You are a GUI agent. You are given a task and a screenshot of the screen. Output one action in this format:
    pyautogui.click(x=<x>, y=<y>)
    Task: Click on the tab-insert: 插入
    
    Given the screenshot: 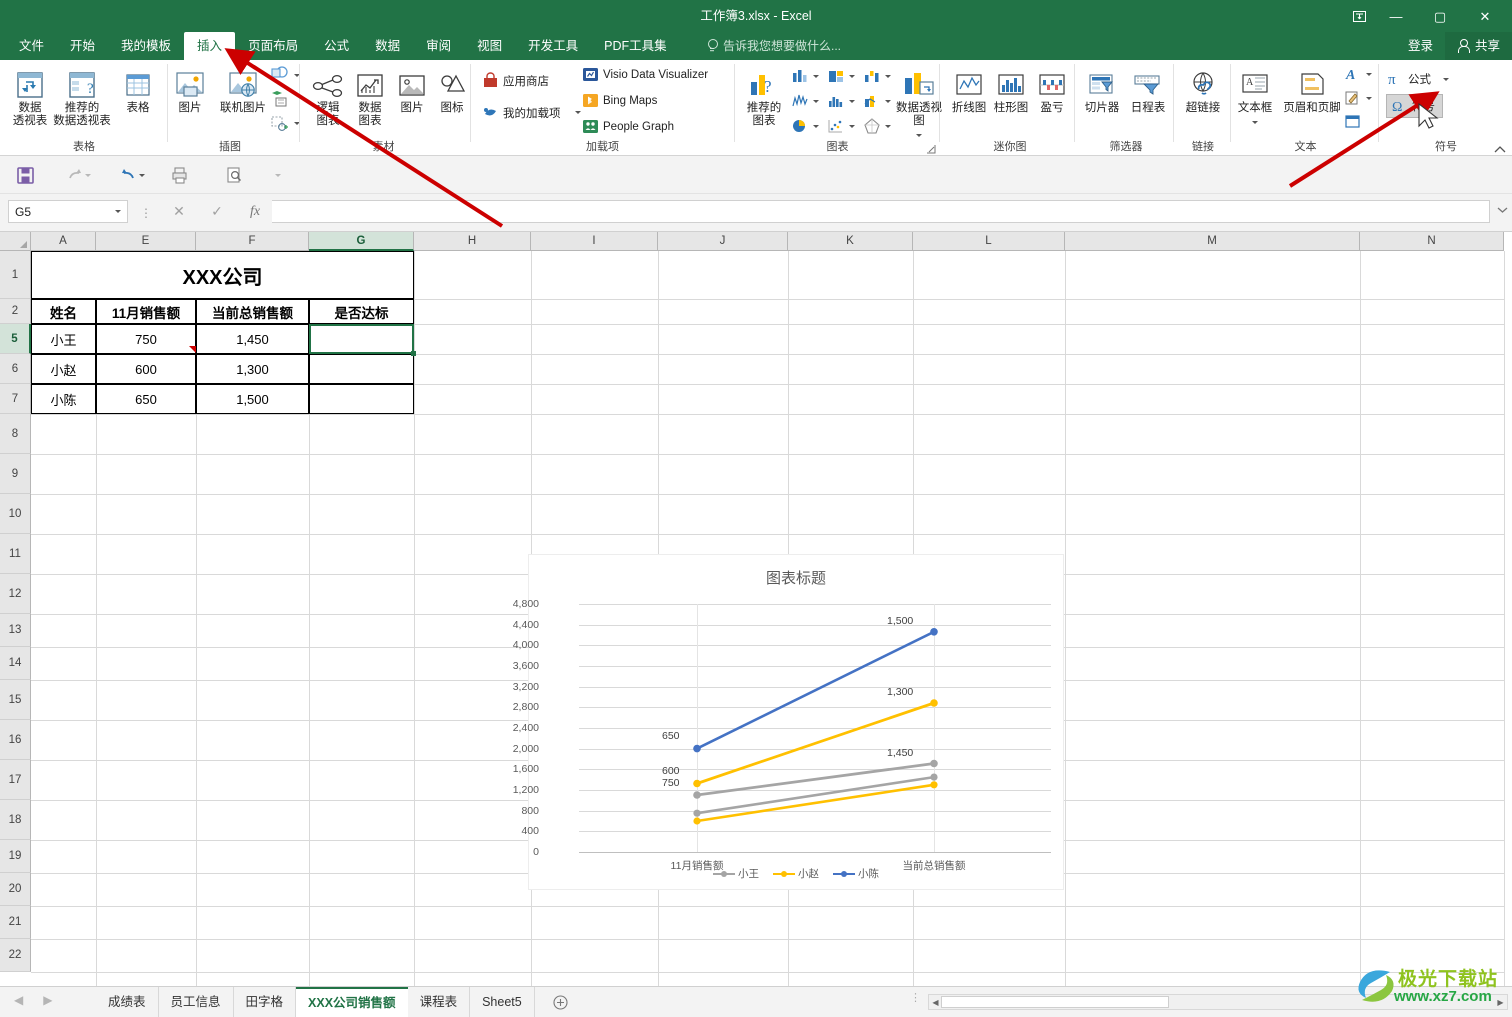 What is the action you would take?
    pyautogui.click(x=210, y=46)
    